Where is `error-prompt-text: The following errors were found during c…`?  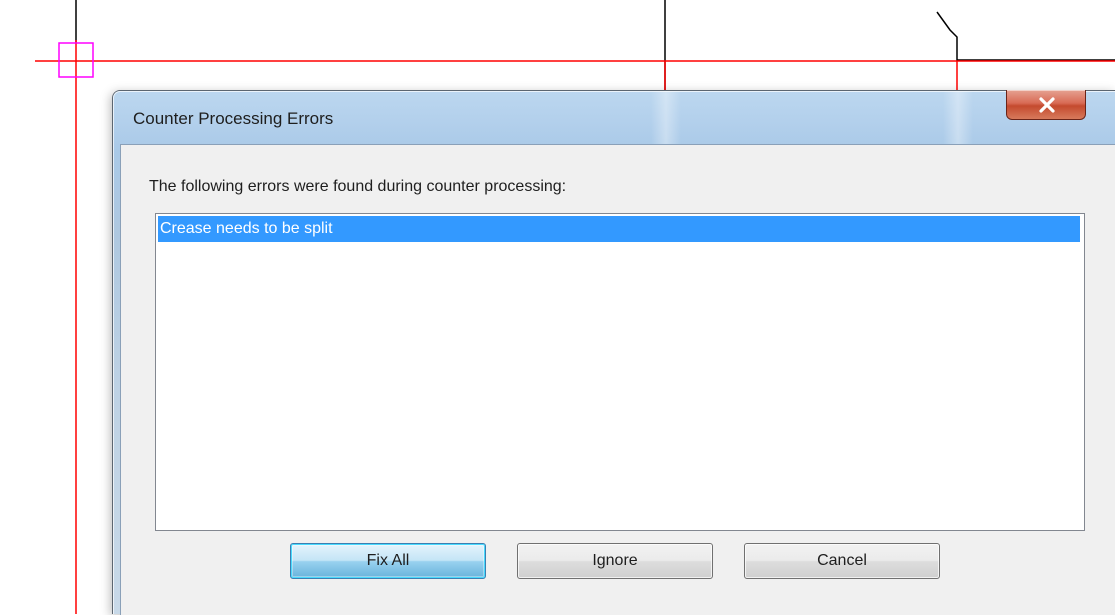 error-prompt-text: The following errors were found during c… is located at coordinates (358, 186).